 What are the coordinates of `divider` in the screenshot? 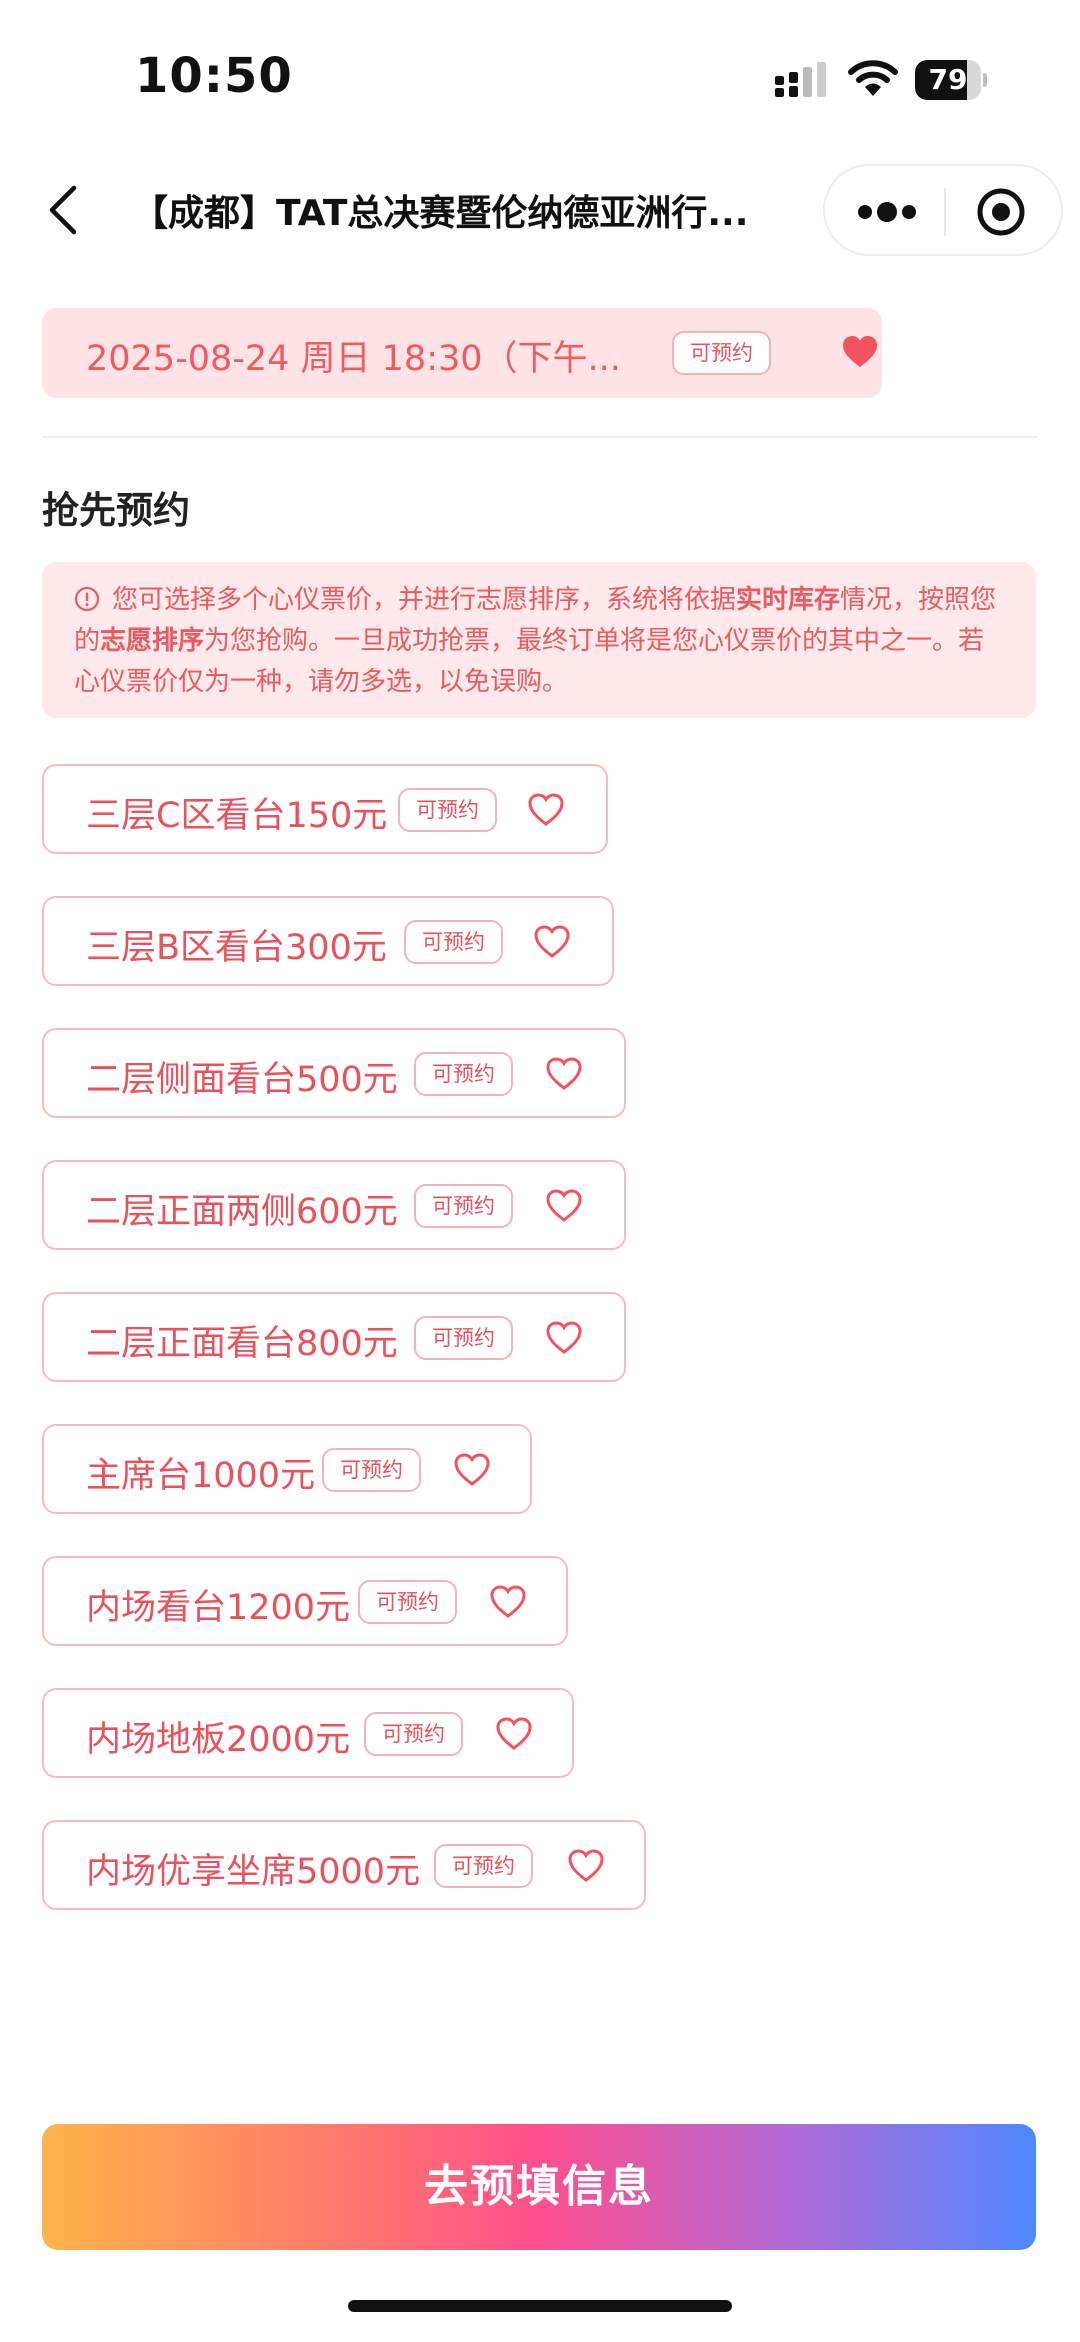 It's located at (540, 437).